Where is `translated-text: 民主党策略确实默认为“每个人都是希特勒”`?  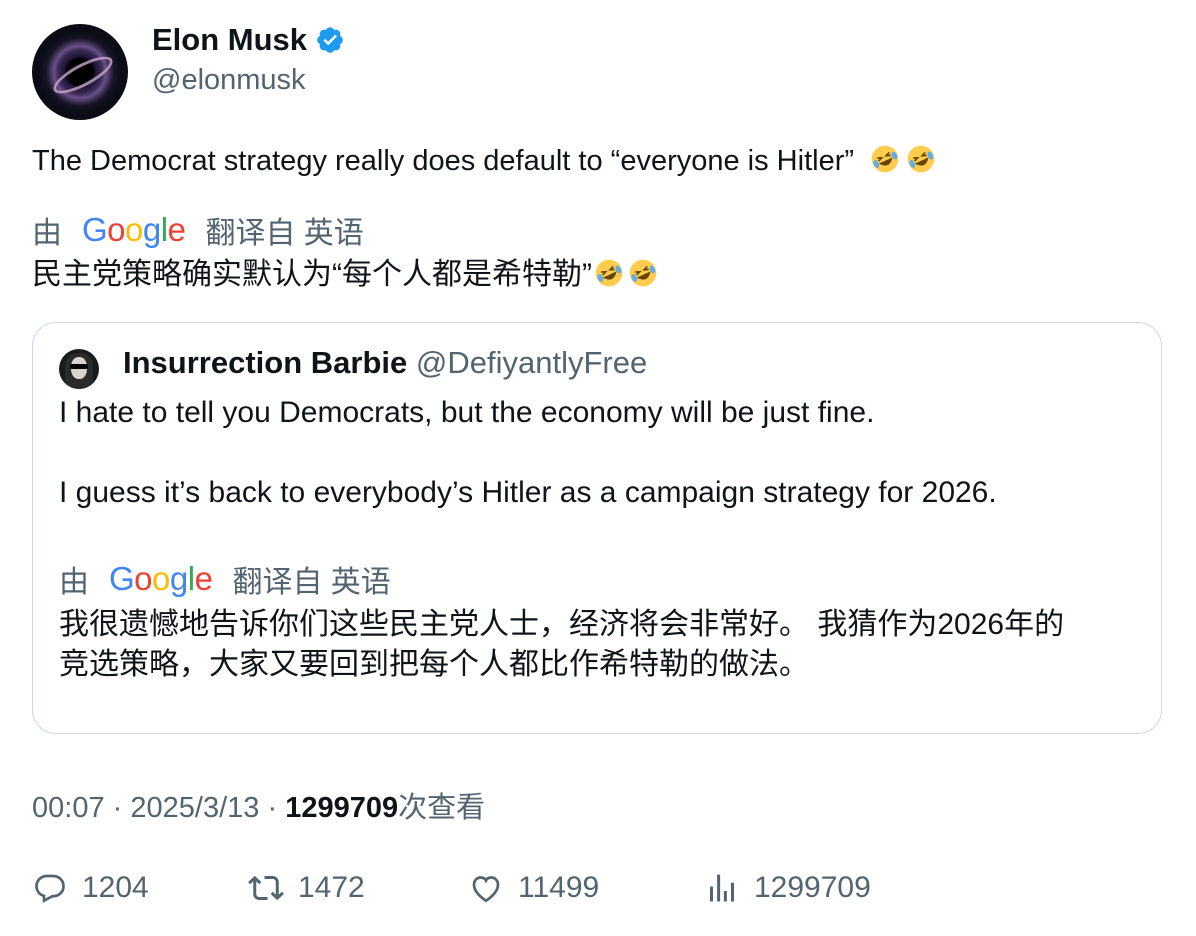 translated-text: 民主党策略确实默认为“每个人都是希特勒” is located at coordinates (345, 275).